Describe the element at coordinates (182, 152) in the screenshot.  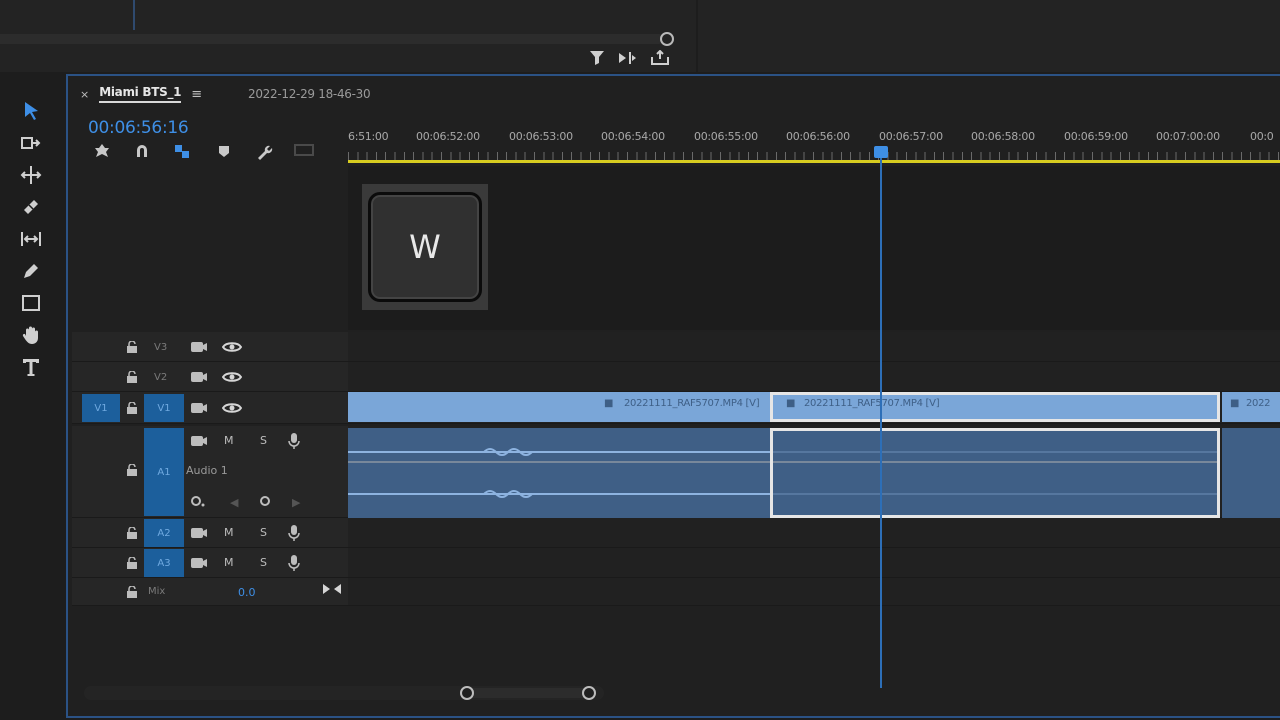
I see `linked-selection-icon` at that location.